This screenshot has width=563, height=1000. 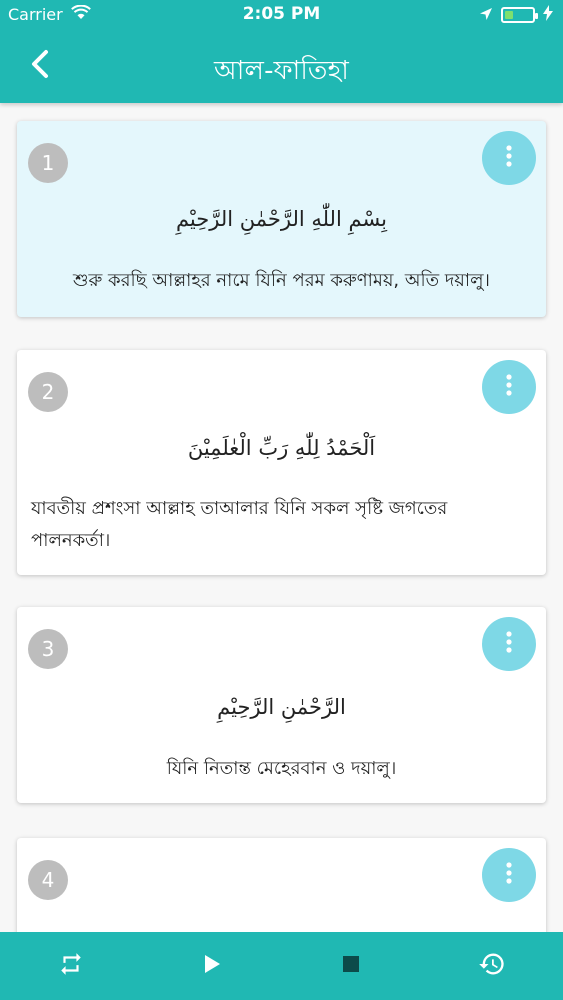 What do you see at coordinates (281, 16) in the screenshot?
I see `status-bar: Carrier 2:05 PM` at bounding box center [281, 16].